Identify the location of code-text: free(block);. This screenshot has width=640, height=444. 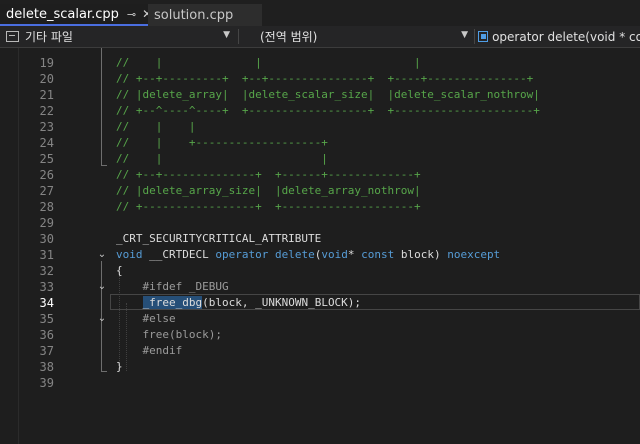
(169, 335).